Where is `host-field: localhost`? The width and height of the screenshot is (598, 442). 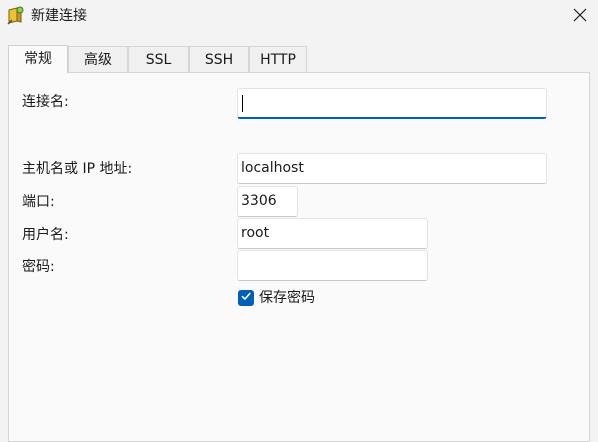
host-field: localhost is located at coordinates (392, 168).